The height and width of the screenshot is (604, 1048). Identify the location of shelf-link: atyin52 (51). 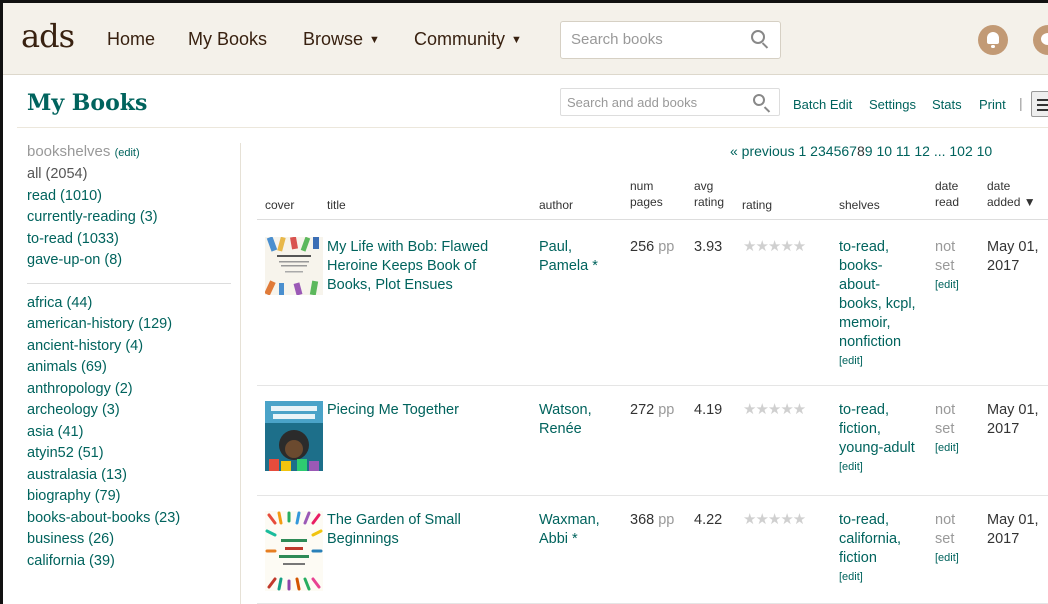
(129, 454).